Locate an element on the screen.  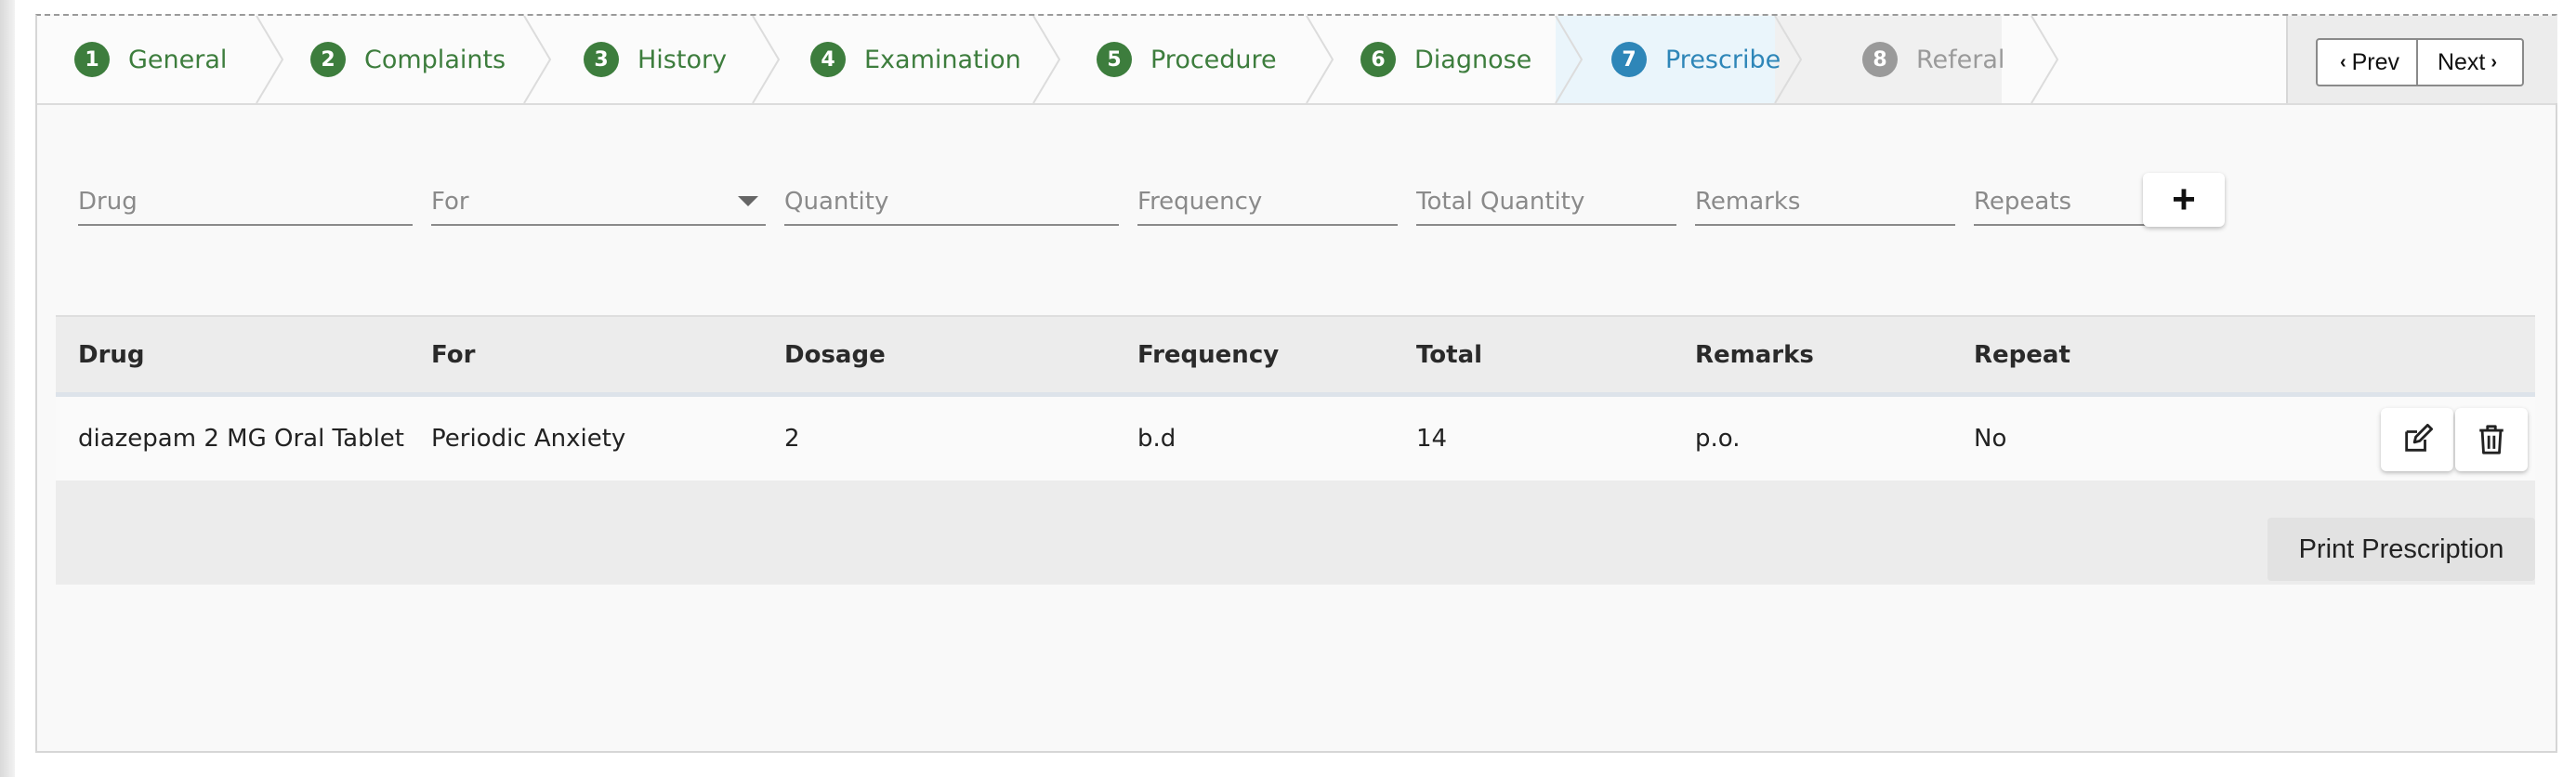
step-complaints: 2 Complaints is located at coordinates (408, 59).